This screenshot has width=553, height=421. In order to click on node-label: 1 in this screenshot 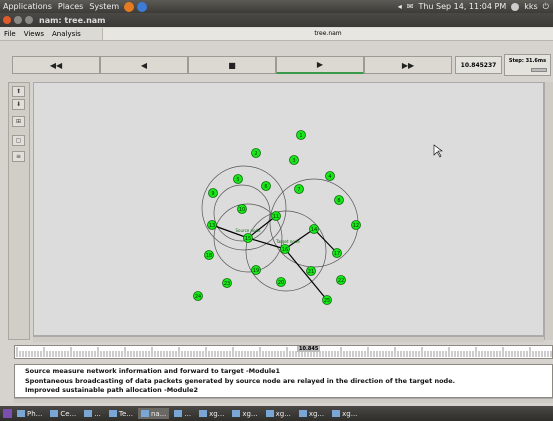, I will do `click(300, 136)`.